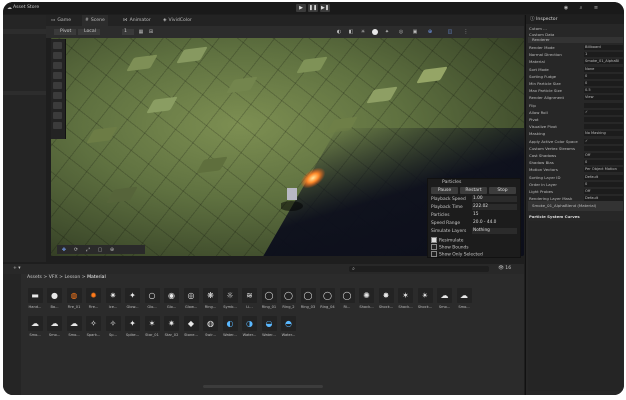 This screenshot has width=626, height=400. Describe the element at coordinates (269, 303) in the screenshot. I see `asset-item: ◯ Ring_01` at that location.